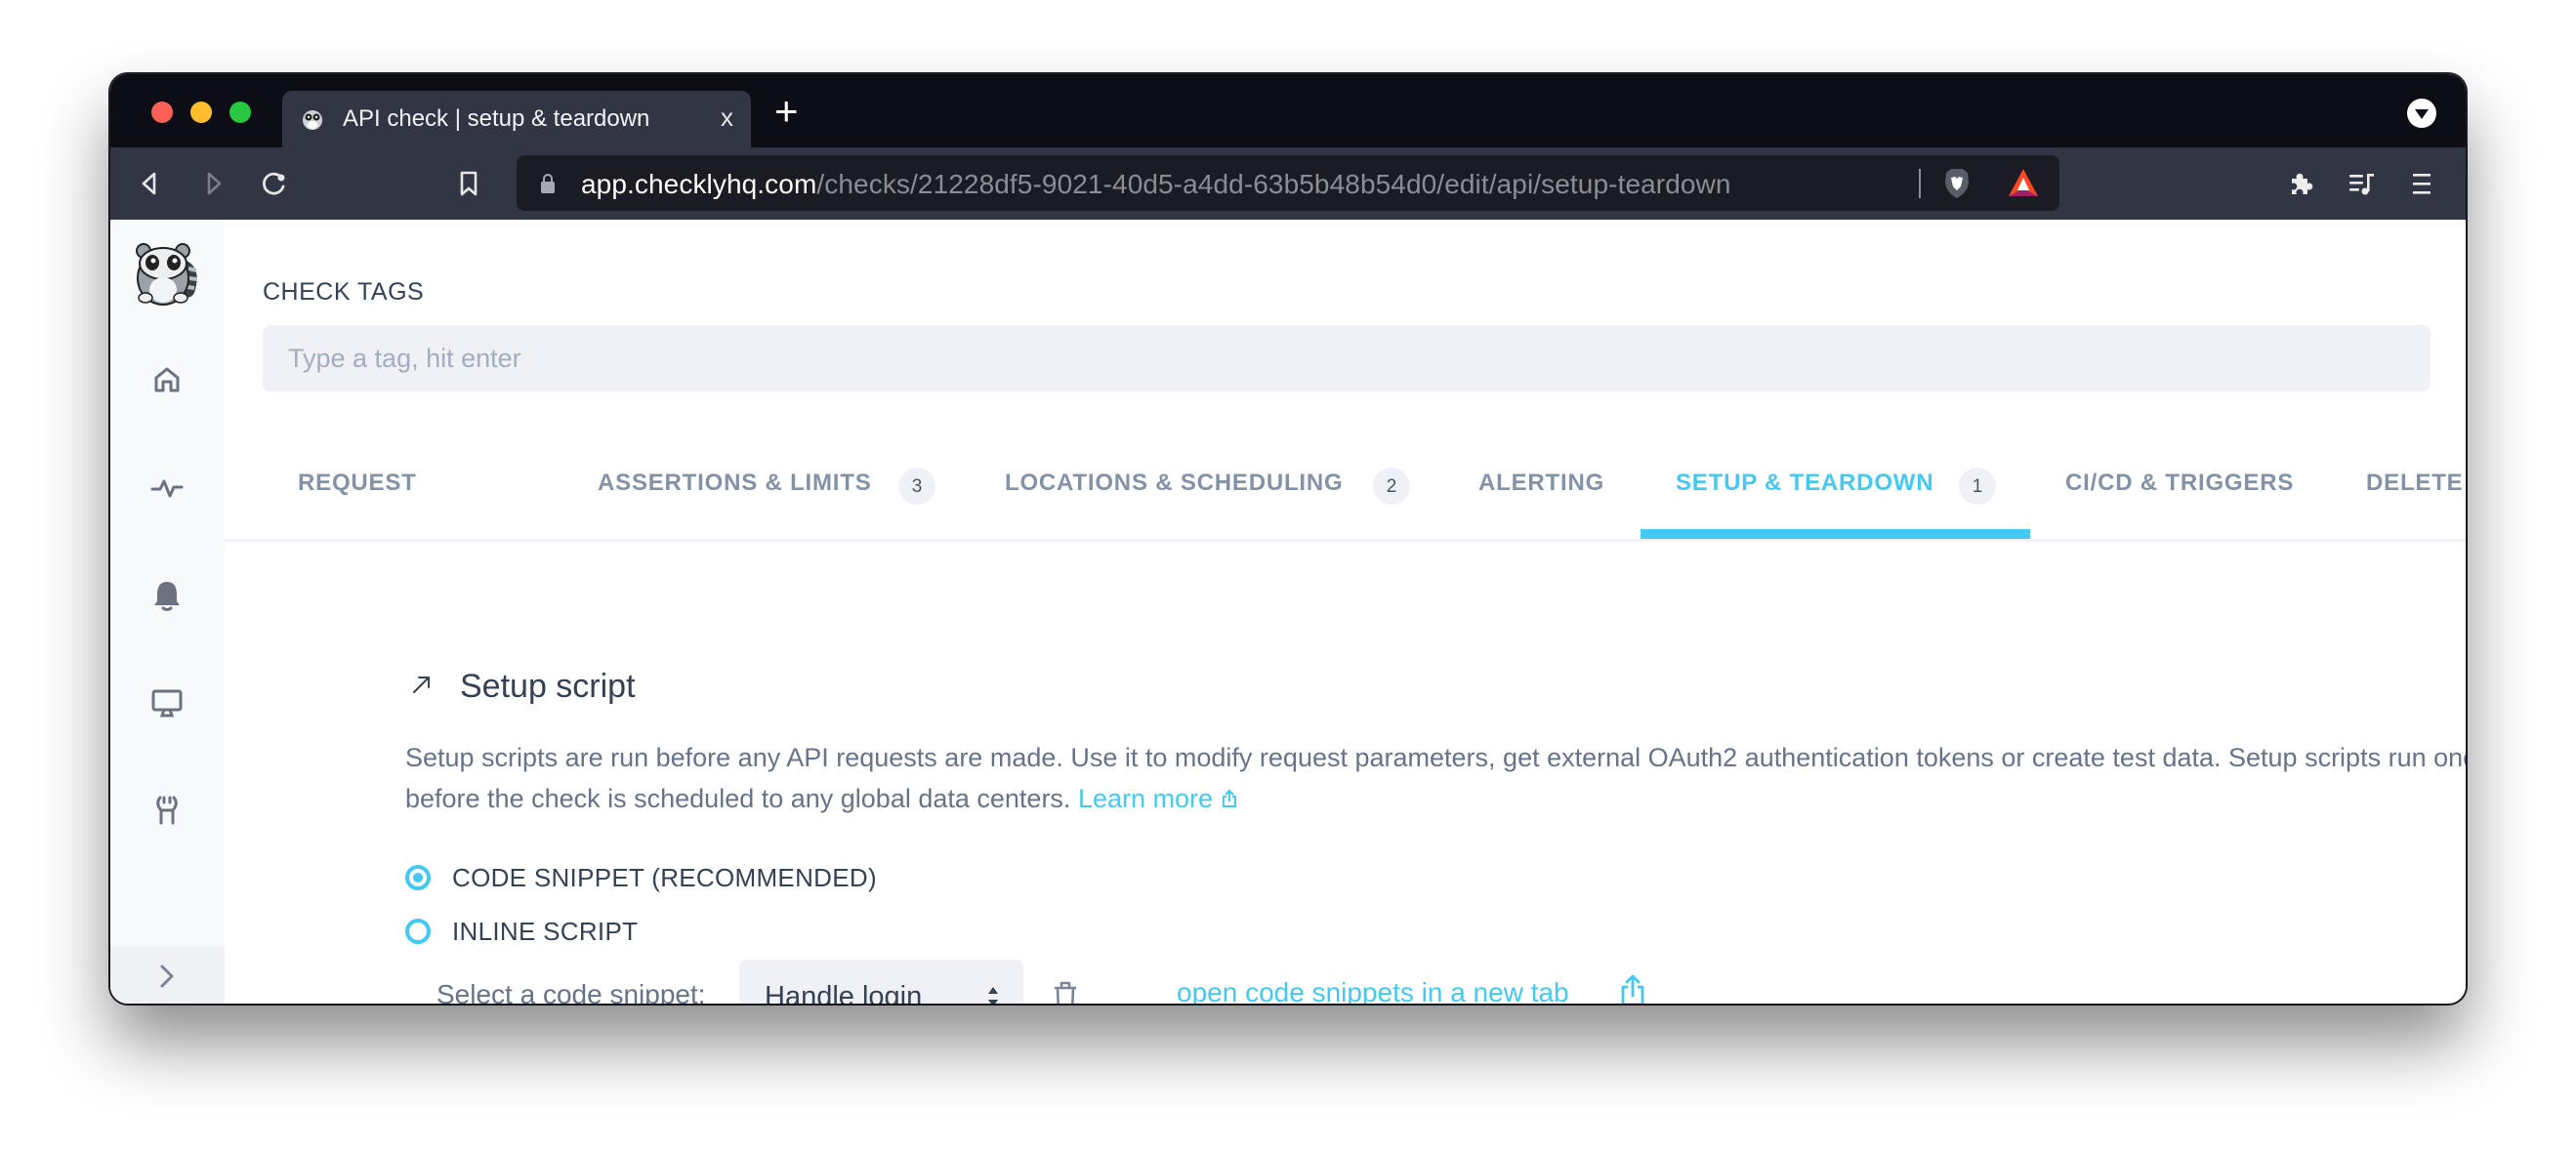 This screenshot has height=1150, width=2576. Describe the element at coordinates (167, 488) in the screenshot. I see `pulse-icon` at that location.